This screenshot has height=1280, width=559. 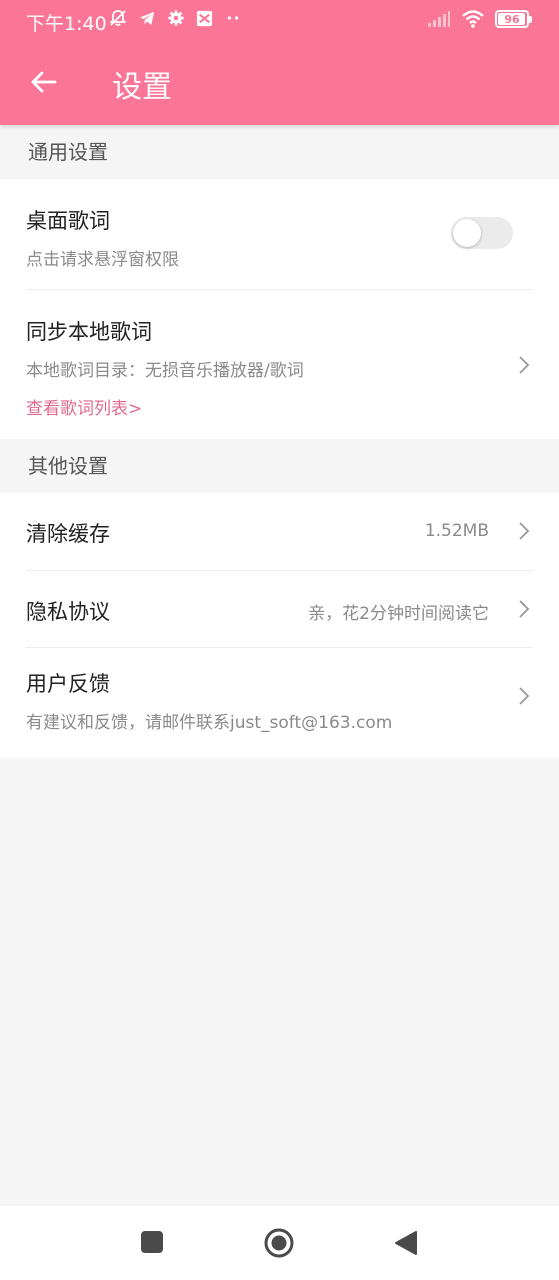 I want to click on status-time: 下午1:40, so click(x=66, y=24).